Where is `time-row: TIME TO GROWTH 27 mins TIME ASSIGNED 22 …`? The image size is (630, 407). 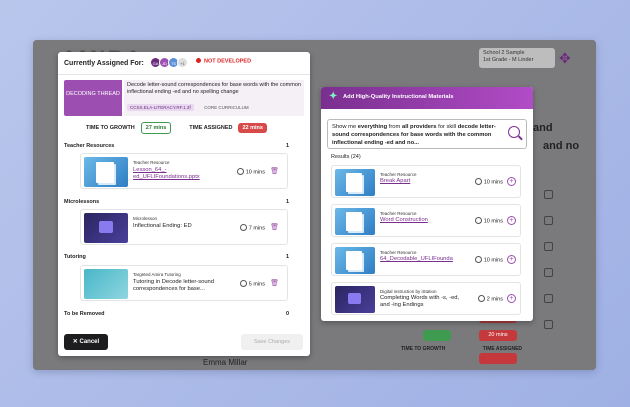 time-row: TIME TO GROWTH 27 mins TIME ASSIGNED 22 … is located at coordinates (184, 128).